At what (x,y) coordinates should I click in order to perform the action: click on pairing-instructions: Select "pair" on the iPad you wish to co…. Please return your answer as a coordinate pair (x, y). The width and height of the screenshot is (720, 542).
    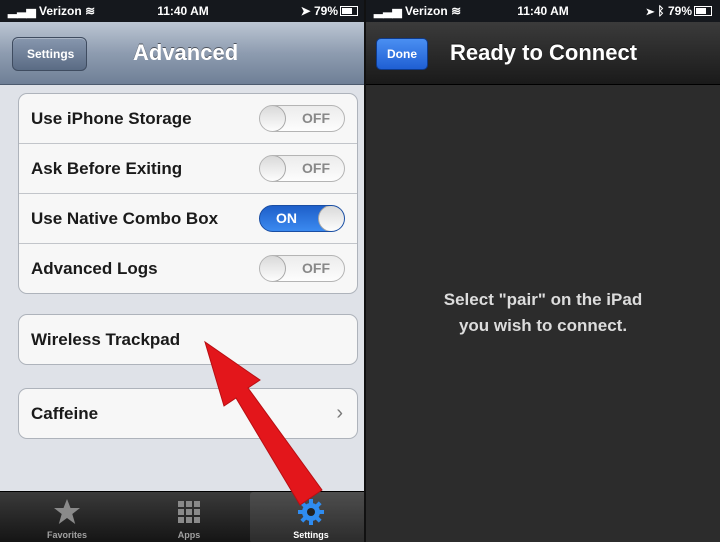
    Looking at the image, I should click on (543, 313).